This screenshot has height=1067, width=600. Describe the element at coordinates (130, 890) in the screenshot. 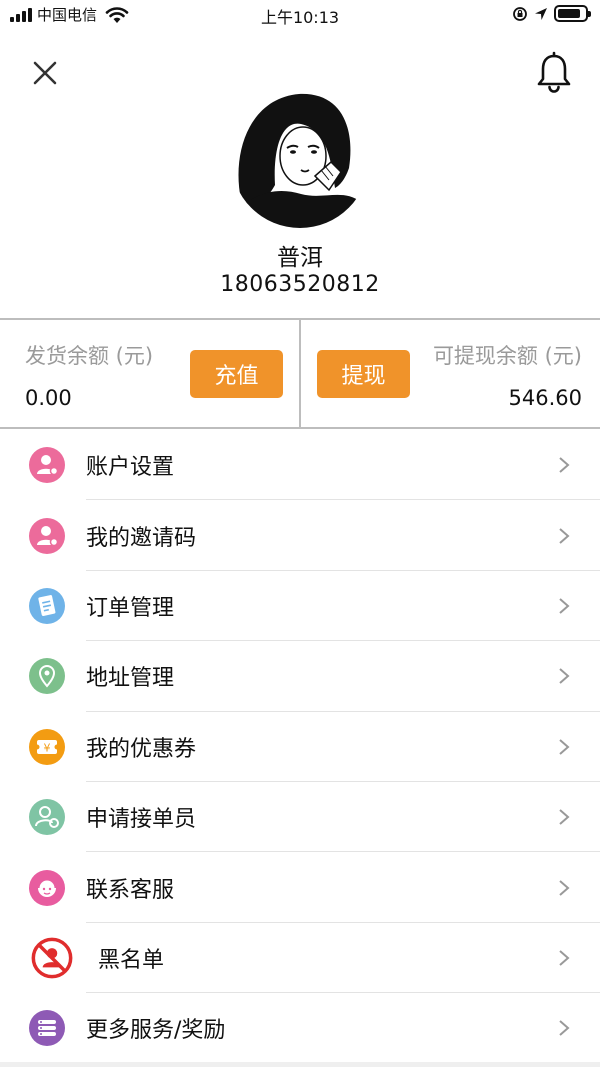

I see `menu-item-label: 联系客服` at that location.